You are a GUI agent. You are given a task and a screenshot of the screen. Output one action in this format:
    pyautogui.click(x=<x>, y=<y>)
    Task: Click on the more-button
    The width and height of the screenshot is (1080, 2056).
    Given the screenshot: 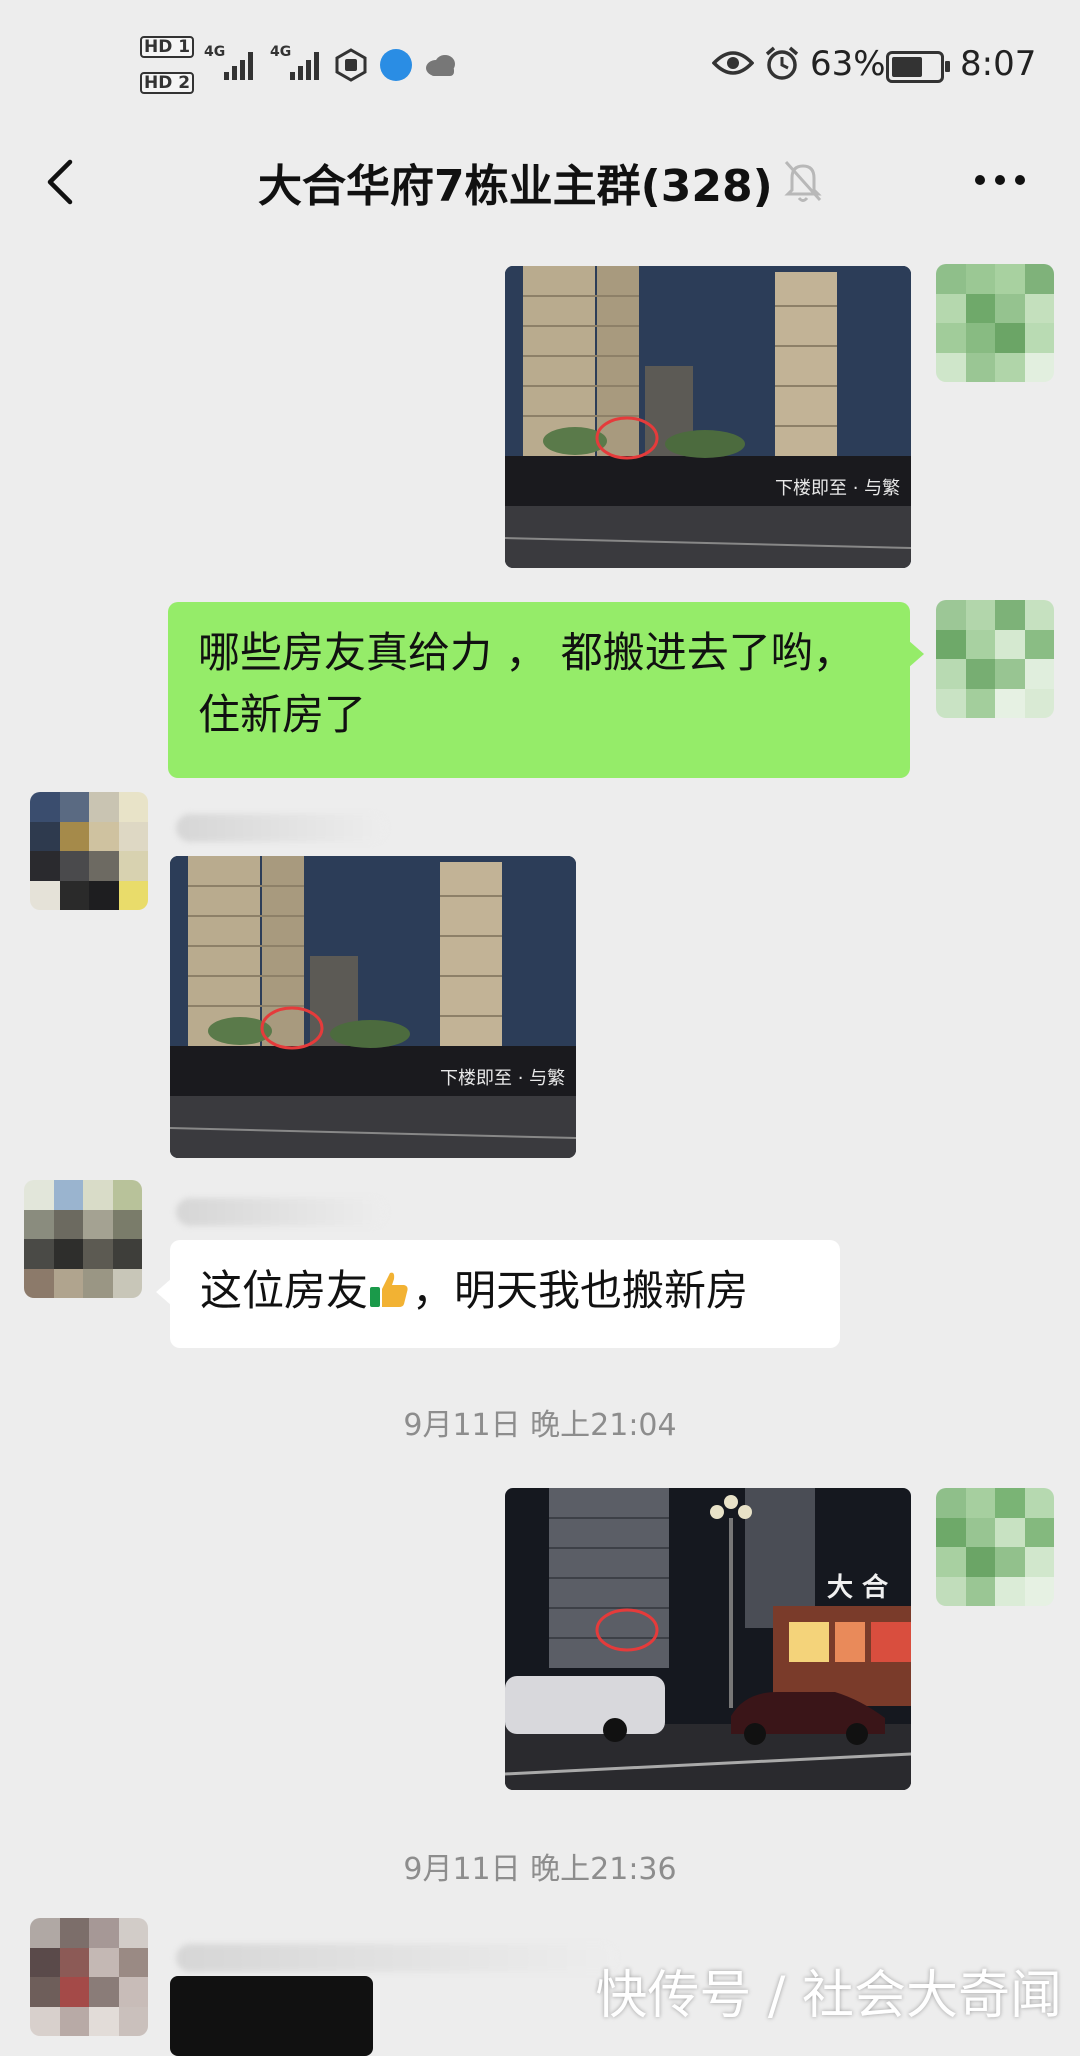 What is the action you would take?
    pyautogui.click(x=1000, y=180)
    